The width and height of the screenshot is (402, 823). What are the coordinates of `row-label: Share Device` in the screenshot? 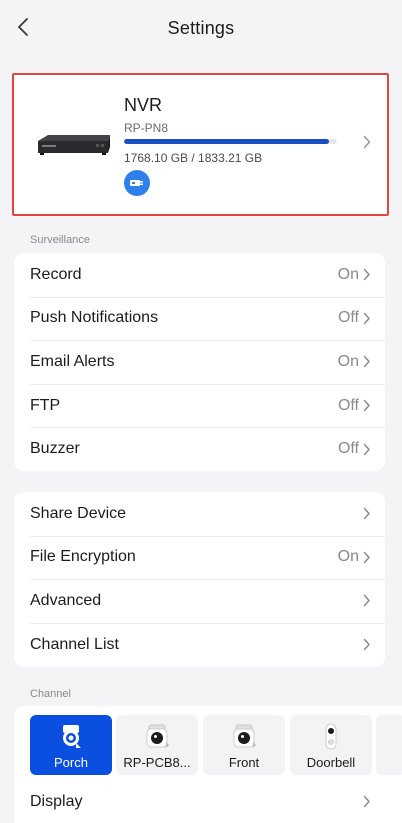 It's located at (78, 513).